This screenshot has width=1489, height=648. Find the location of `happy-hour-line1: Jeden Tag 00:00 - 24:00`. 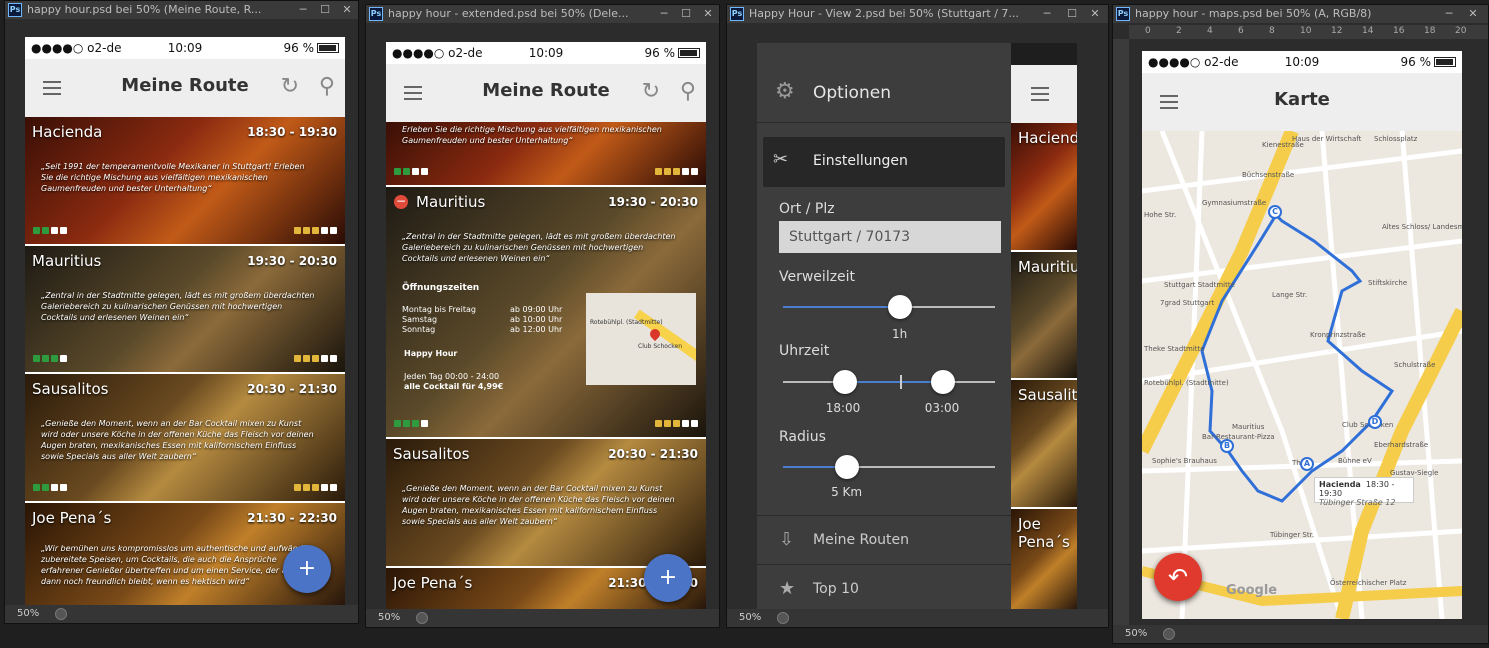

happy-hour-line1: Jeden Tag 00:00 - 24:00 is located at coordinates (452, 376).